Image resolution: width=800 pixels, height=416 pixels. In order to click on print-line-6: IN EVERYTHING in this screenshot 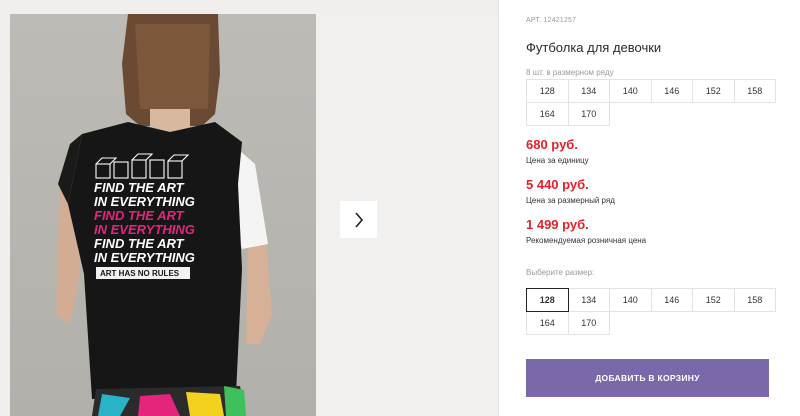, I will do `click(144, 257)`.